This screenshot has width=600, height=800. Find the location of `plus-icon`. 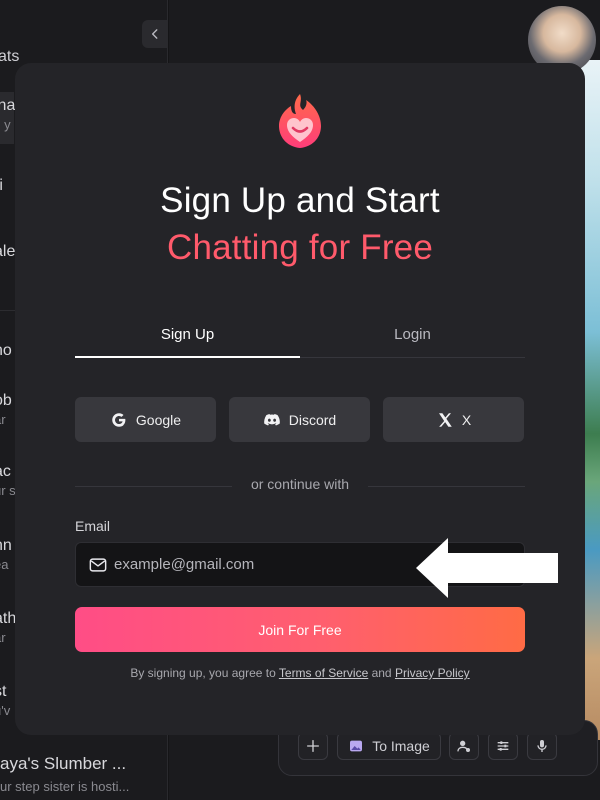

plus-icon is located at coordinates (313, 746).